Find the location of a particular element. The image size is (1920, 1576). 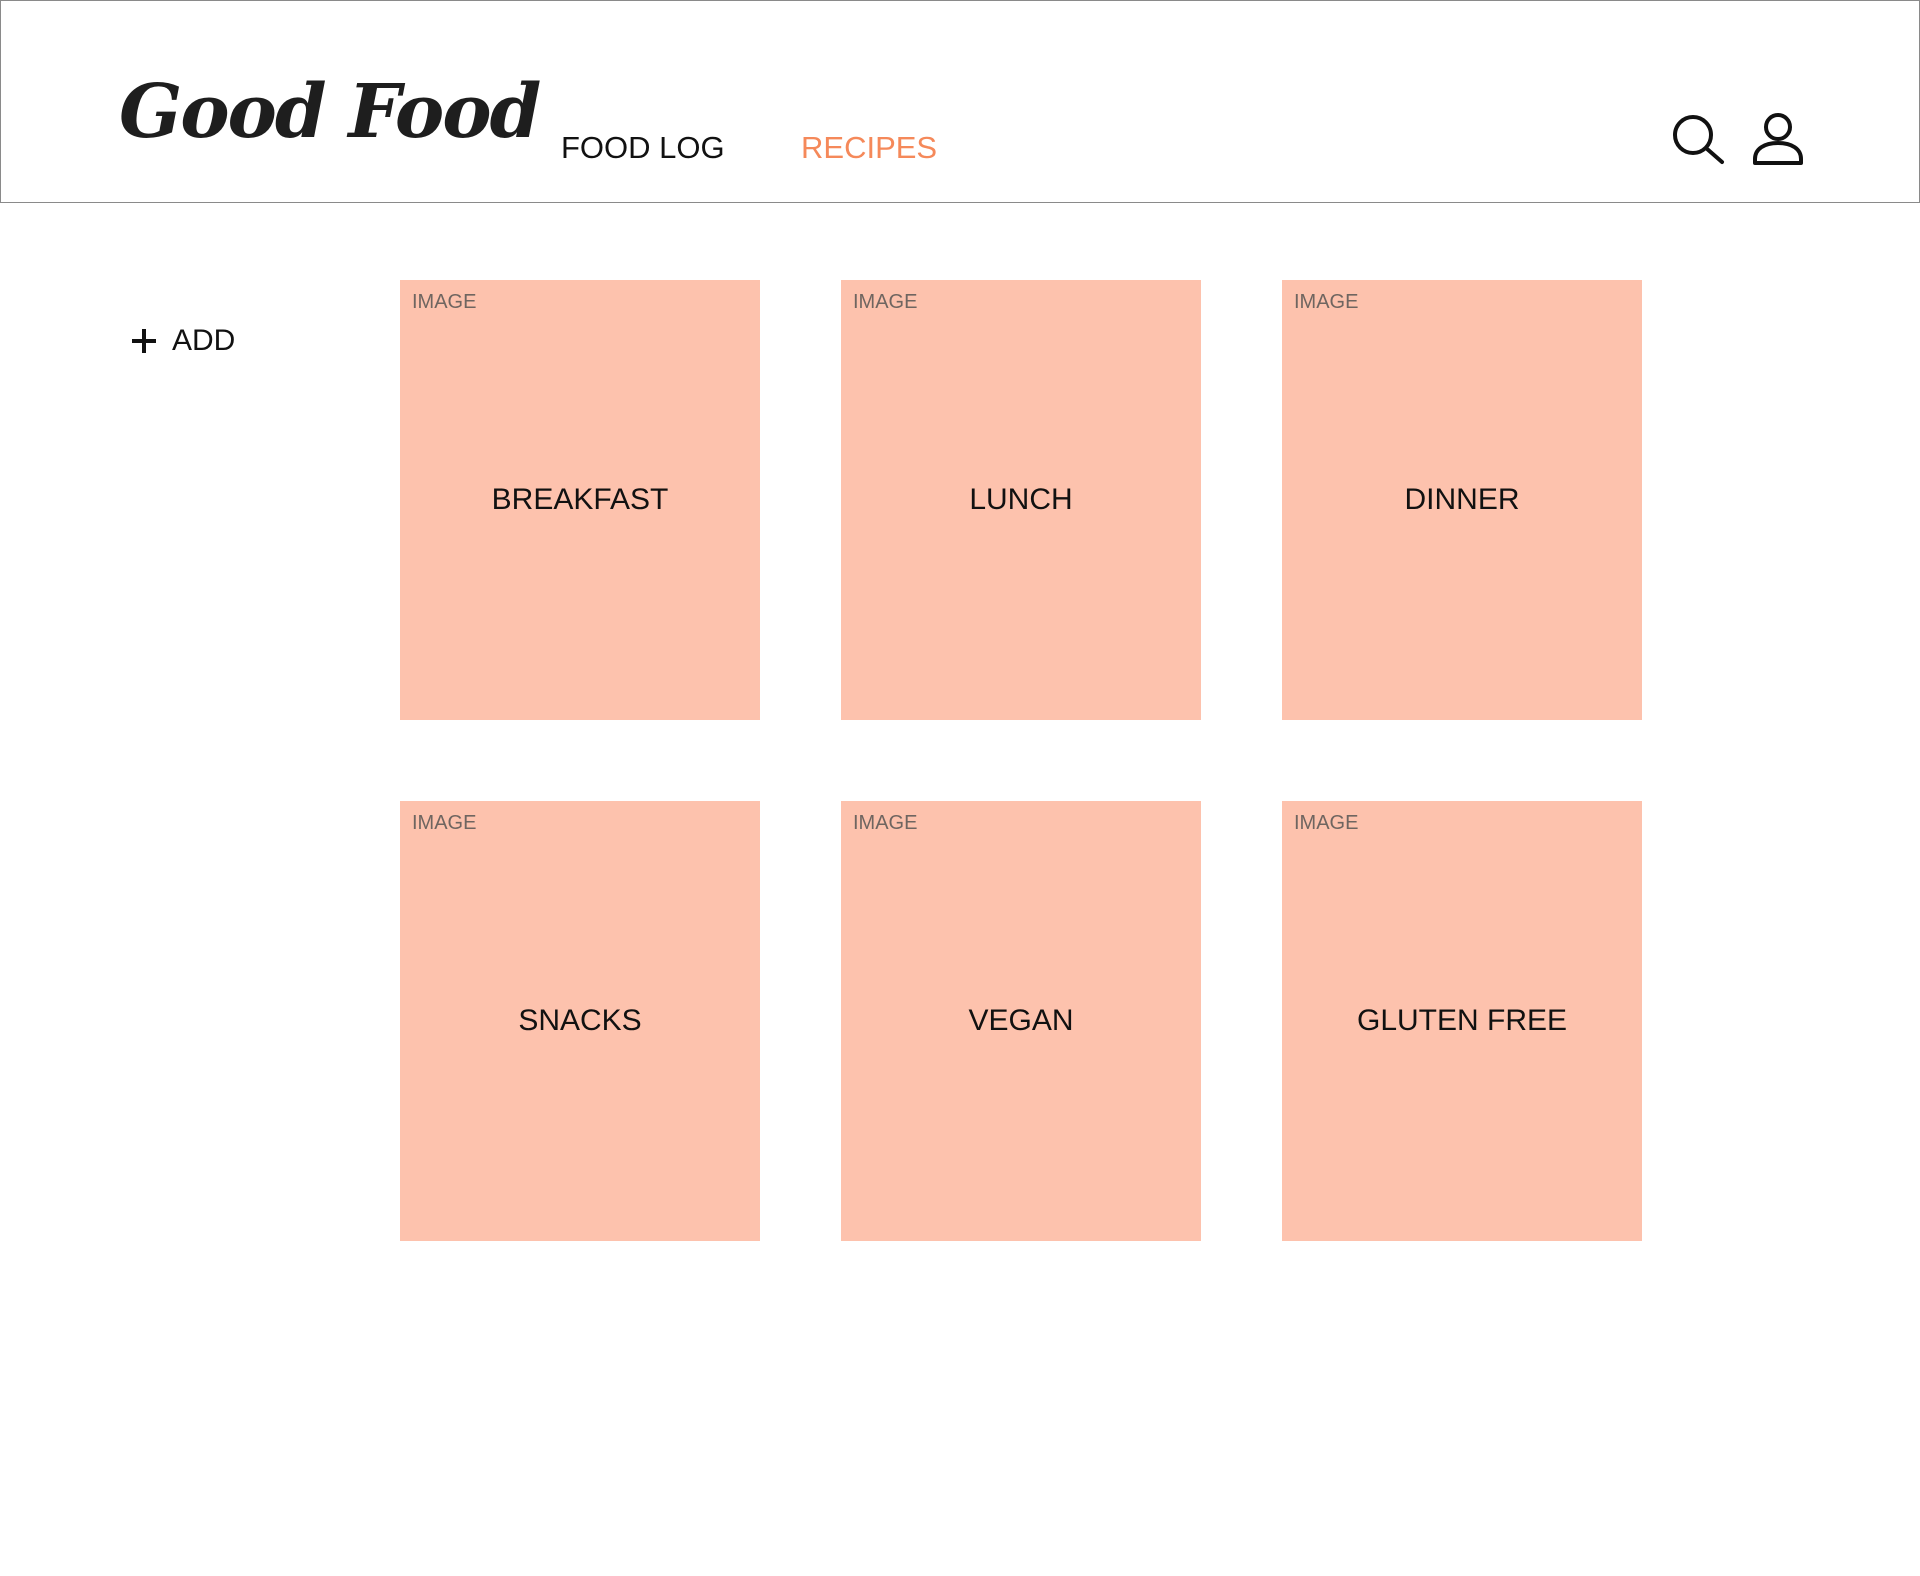

nav-recipes: RECIPES is located at coordinates (869, 147).